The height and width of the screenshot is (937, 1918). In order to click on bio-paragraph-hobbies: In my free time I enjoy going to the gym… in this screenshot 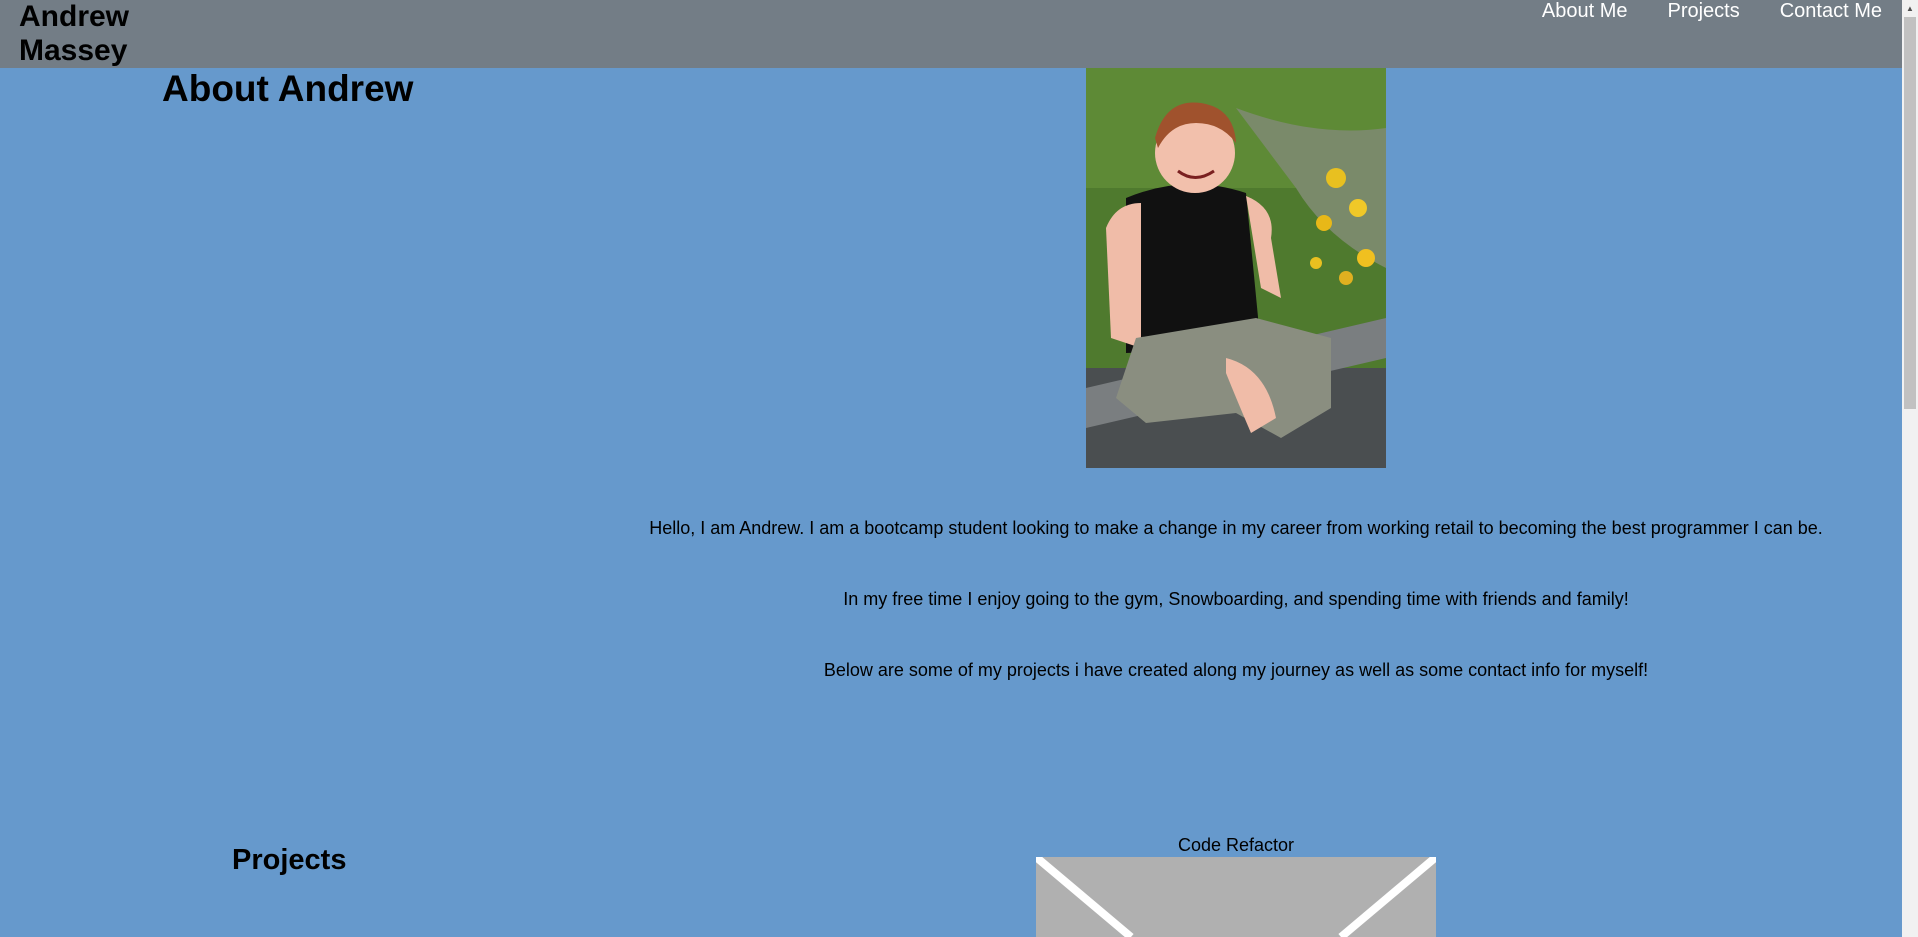, I will do `click(1236, 599)`.